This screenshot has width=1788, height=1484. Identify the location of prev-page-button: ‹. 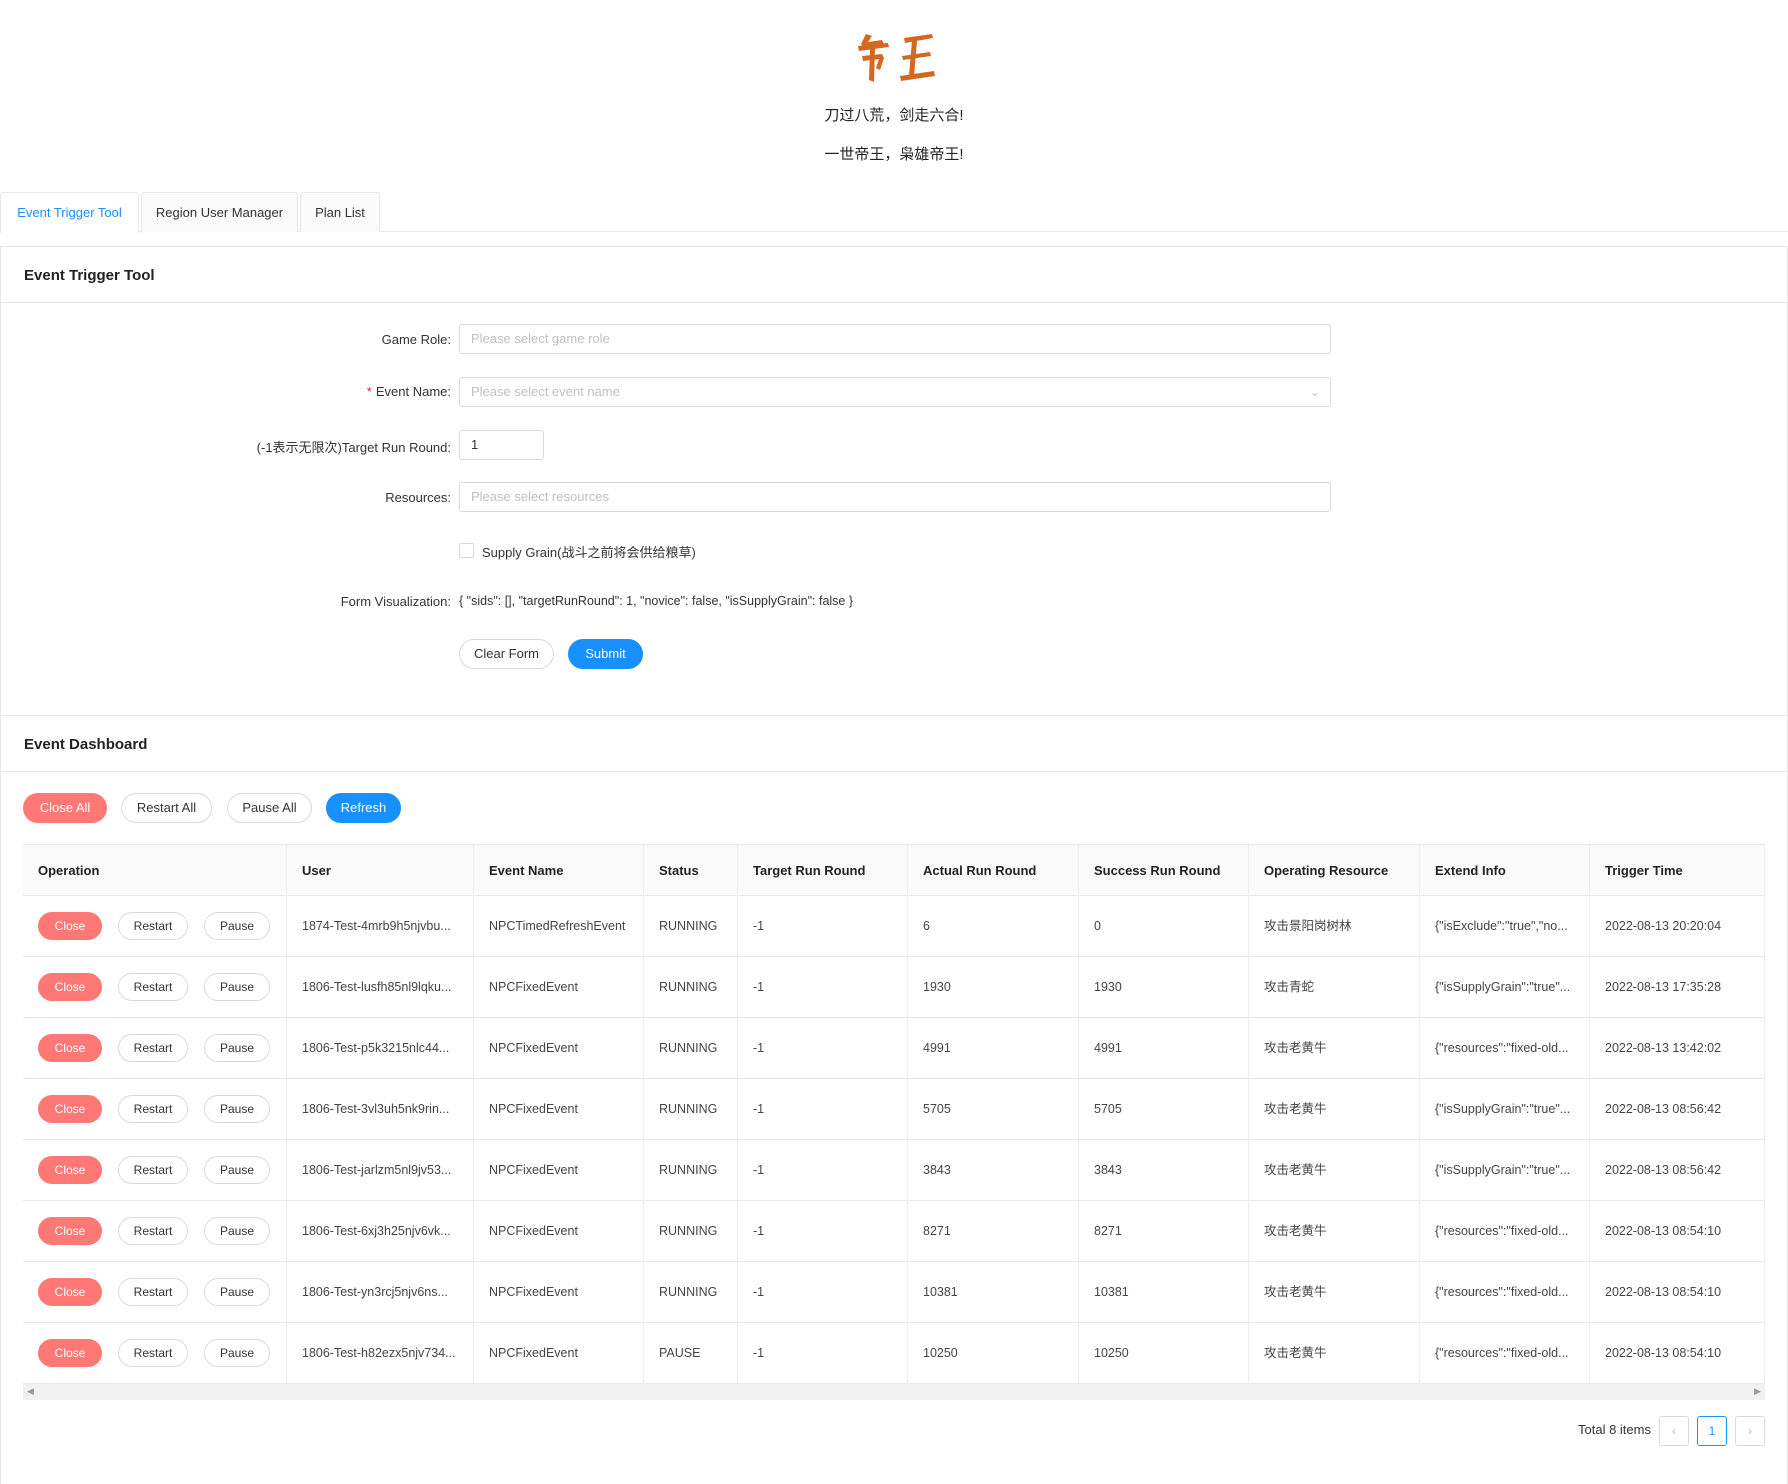
(1674, 1431).